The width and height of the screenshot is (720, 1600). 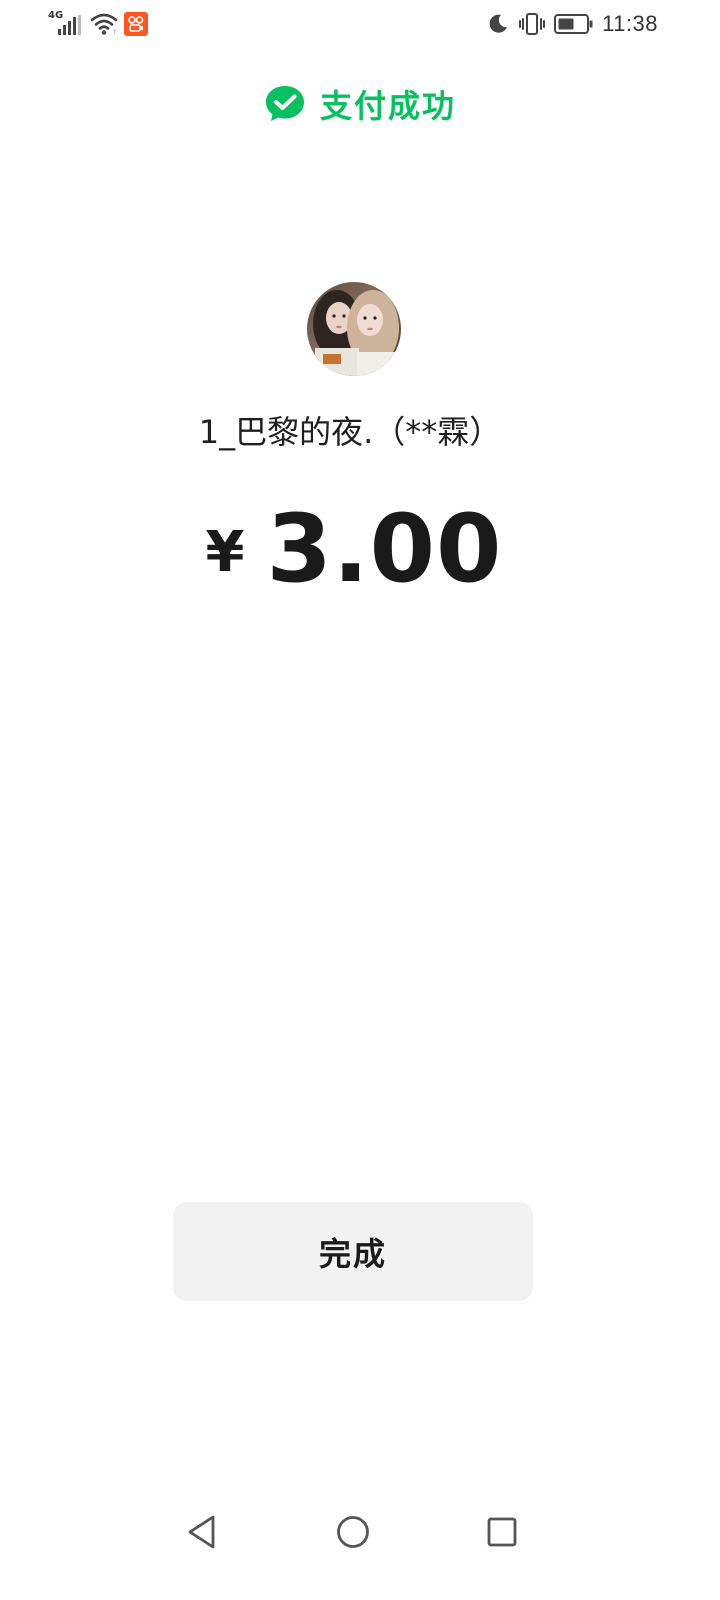 What do you see at coordinates (630, 23) in the screenshot?
I see `status-time: 11:38` at bounding box center [630, 23].